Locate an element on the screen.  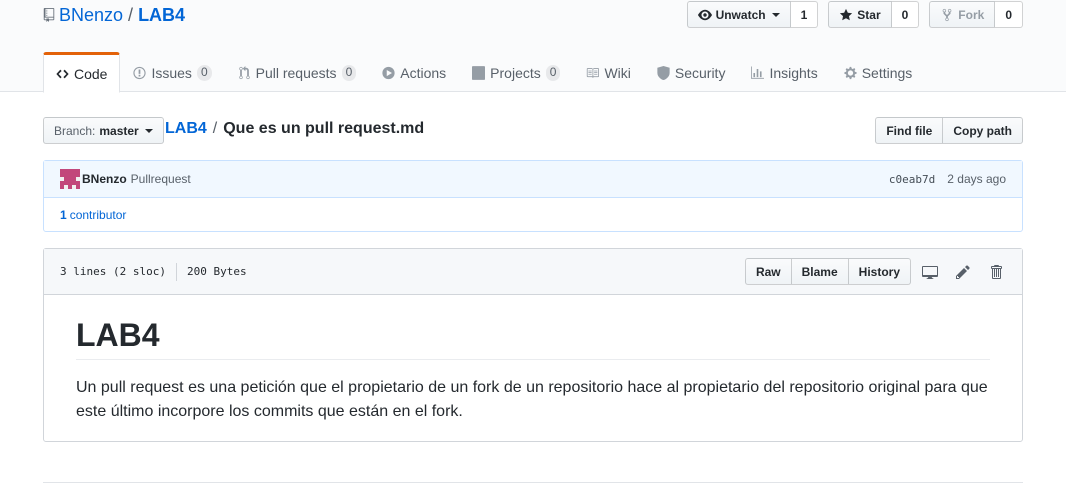
file-view-buttons: Raw Blame History is located at coordinates (827, 271).